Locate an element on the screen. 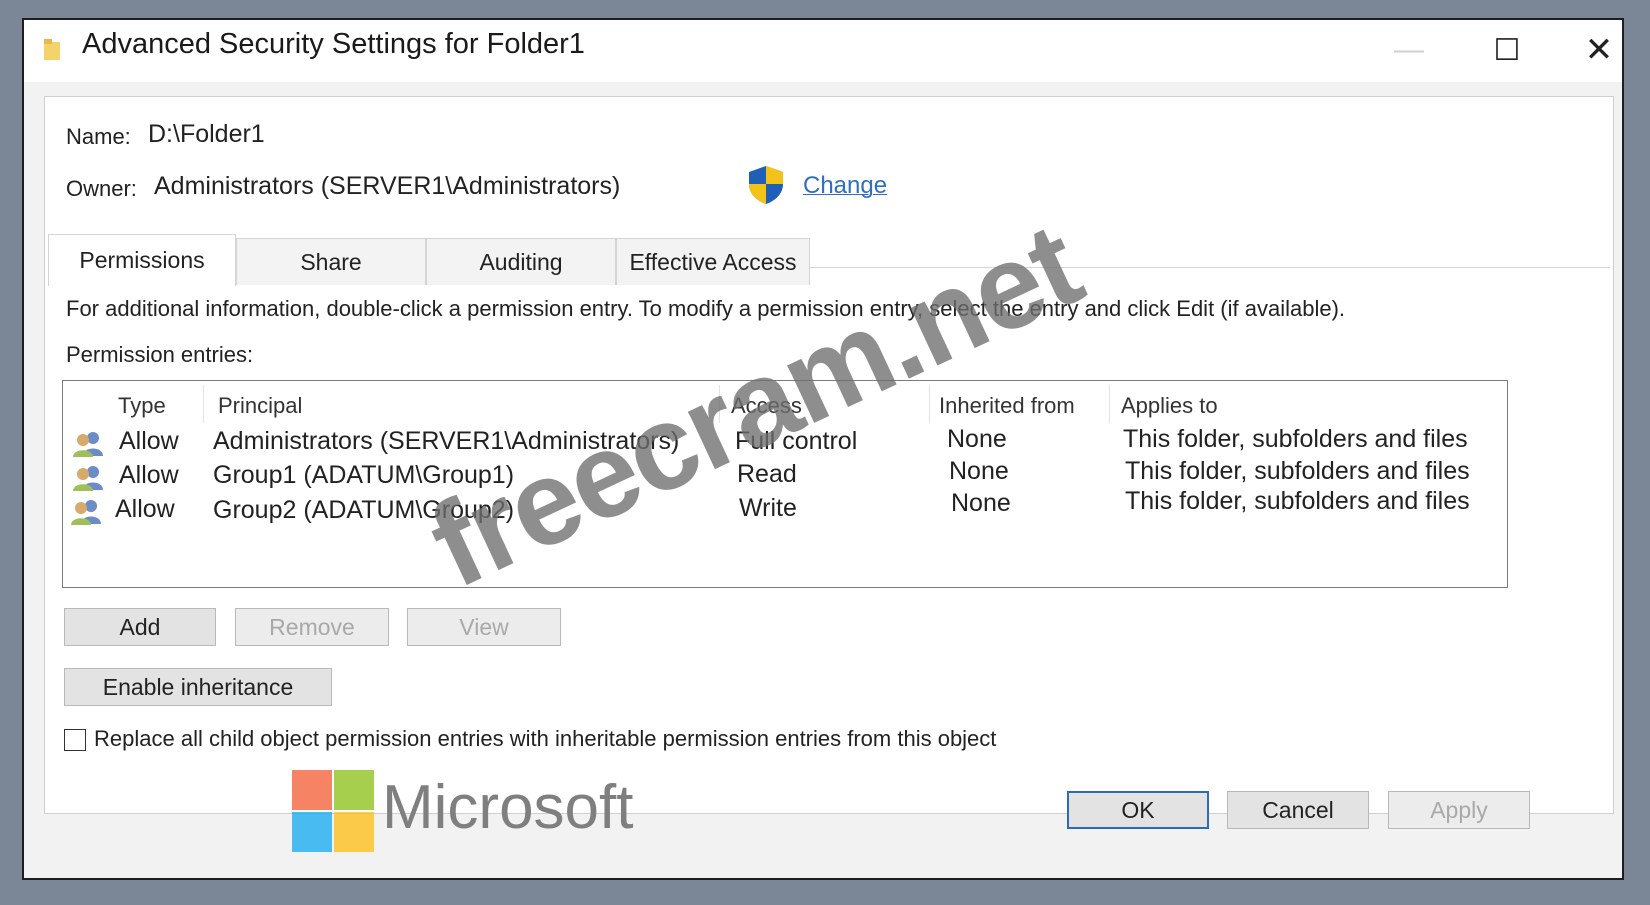  minimize-button: — is located at coordinates (1409, 50).